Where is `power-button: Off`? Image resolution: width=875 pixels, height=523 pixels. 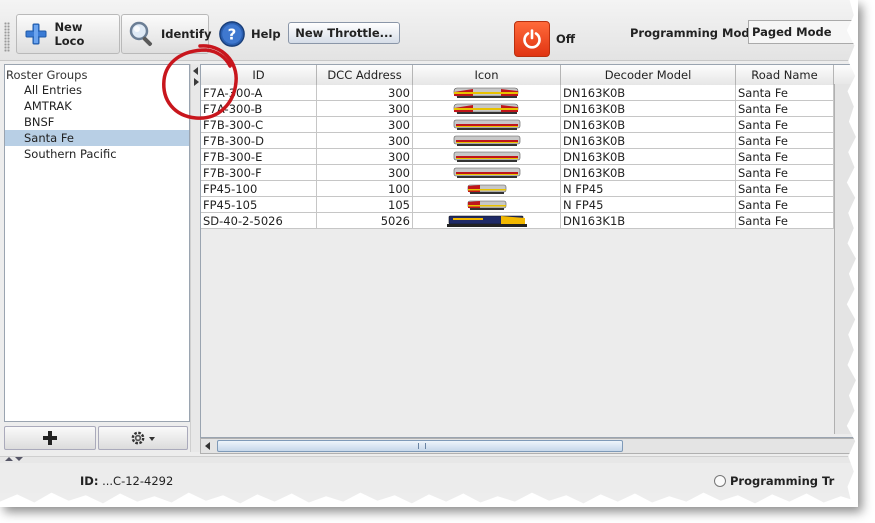 power-button: Off is located at coordinates (544, 39).